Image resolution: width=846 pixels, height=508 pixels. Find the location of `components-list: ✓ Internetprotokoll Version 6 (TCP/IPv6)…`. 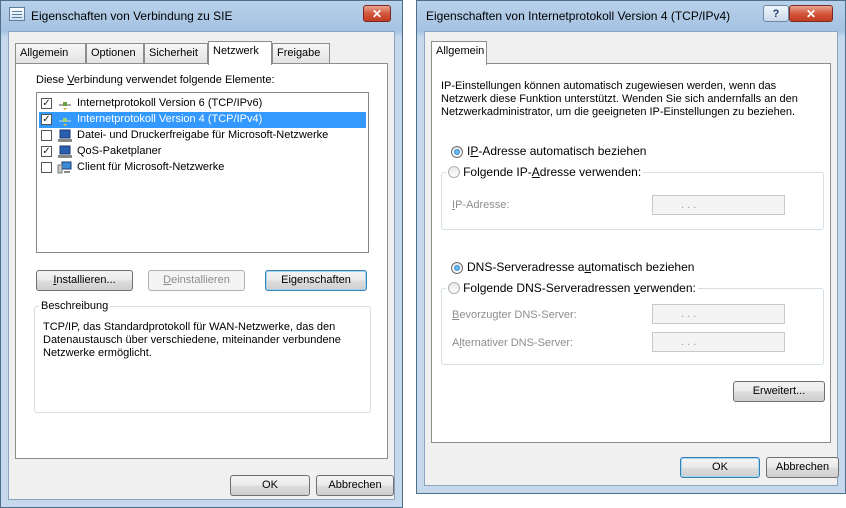

components-list: ✓ Internetprotokoll Version 6 (TCP/IPv6)… is located at coordinates (202, 172).